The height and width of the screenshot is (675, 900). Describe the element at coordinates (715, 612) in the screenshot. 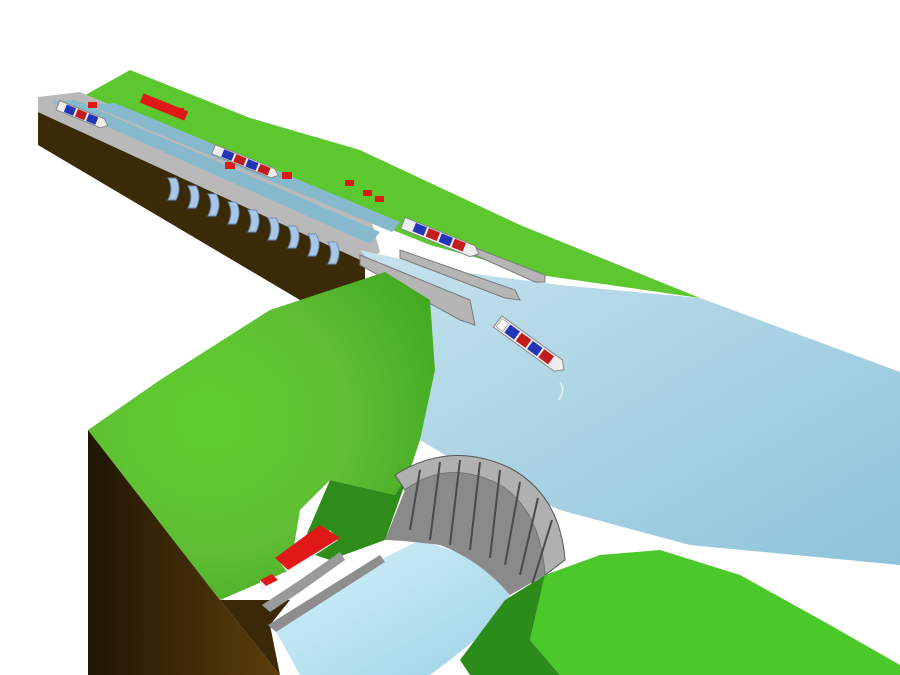

I see `right-bank-grass` at that location.